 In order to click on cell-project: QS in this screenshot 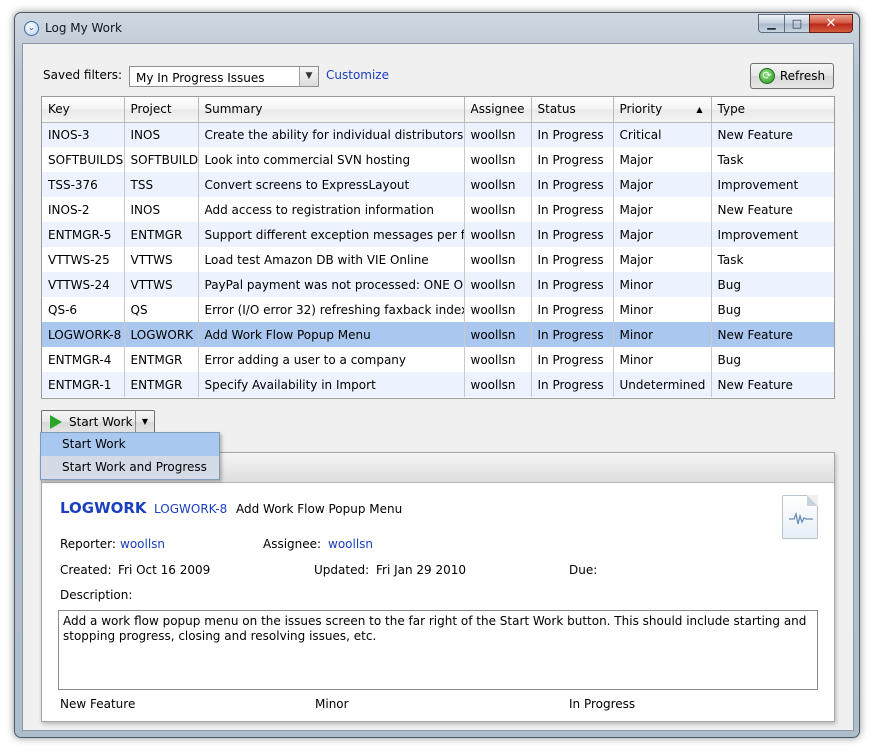, I will do `click(161, 309)`.